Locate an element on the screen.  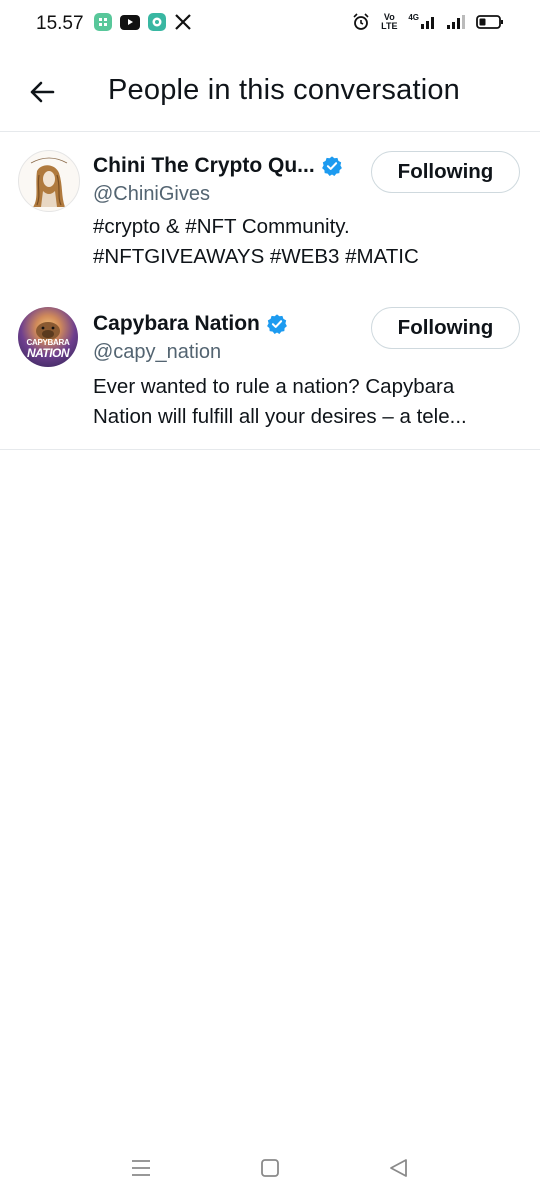
user-handle: @capy_nation is located at coordinates (157, 352).